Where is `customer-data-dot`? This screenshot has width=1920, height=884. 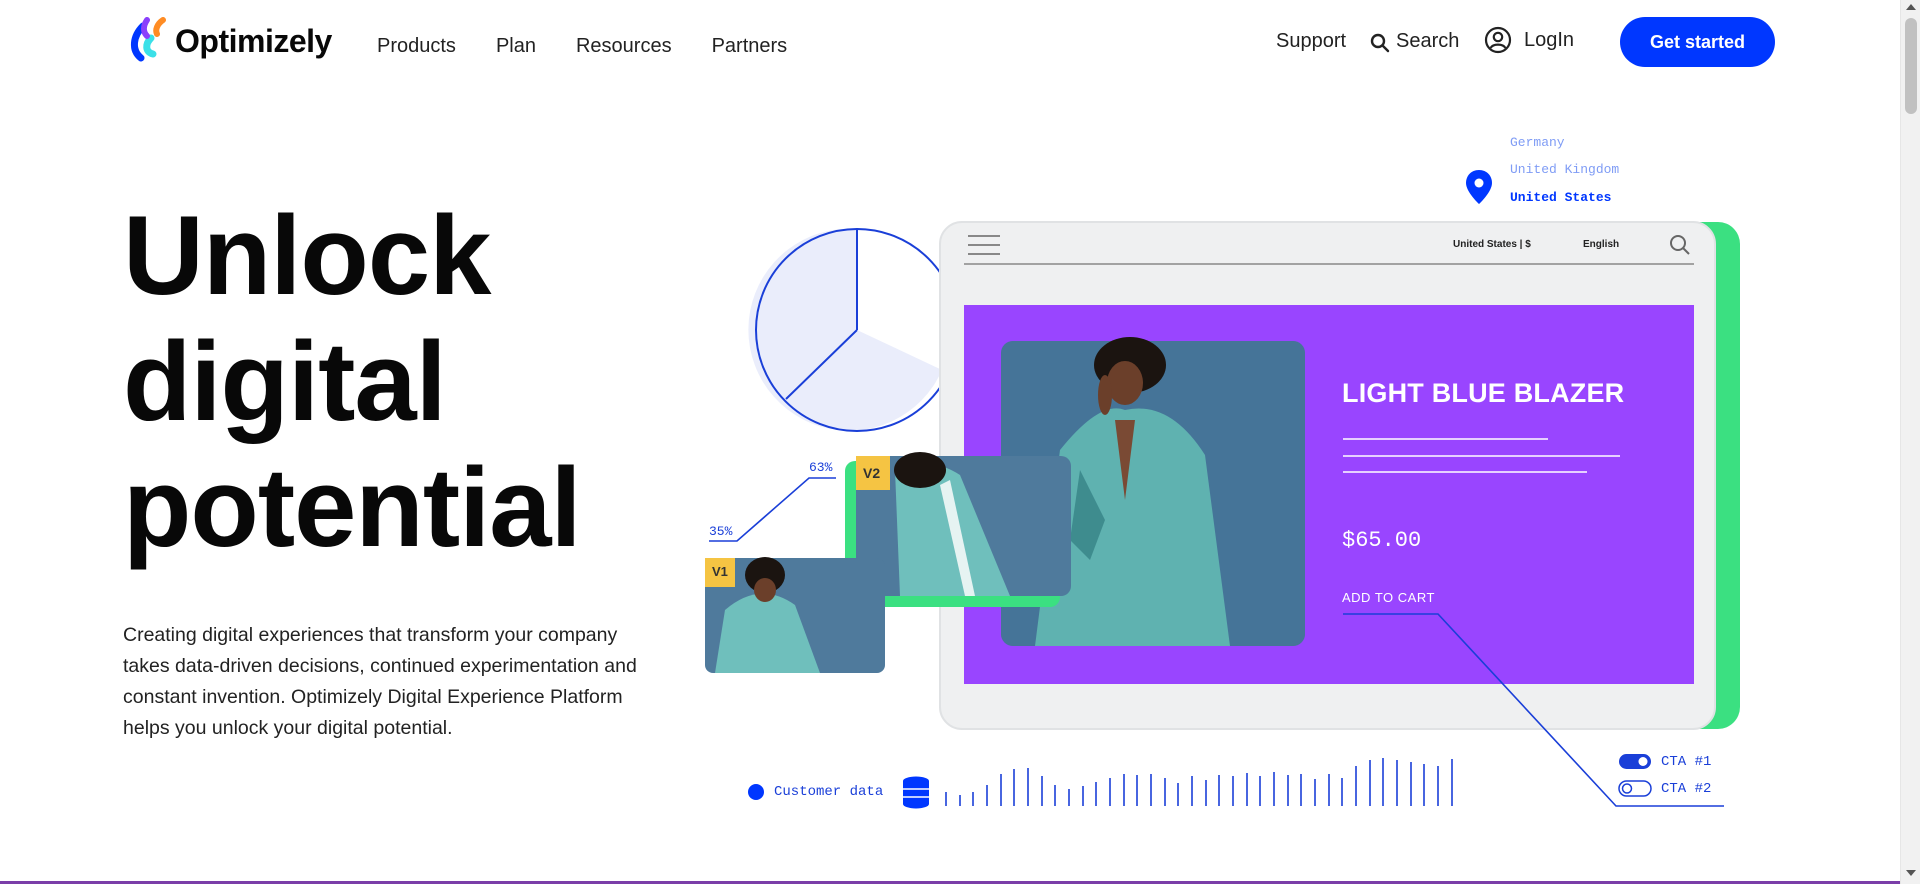 customer-data-dot is located at coordinates (756, 792).